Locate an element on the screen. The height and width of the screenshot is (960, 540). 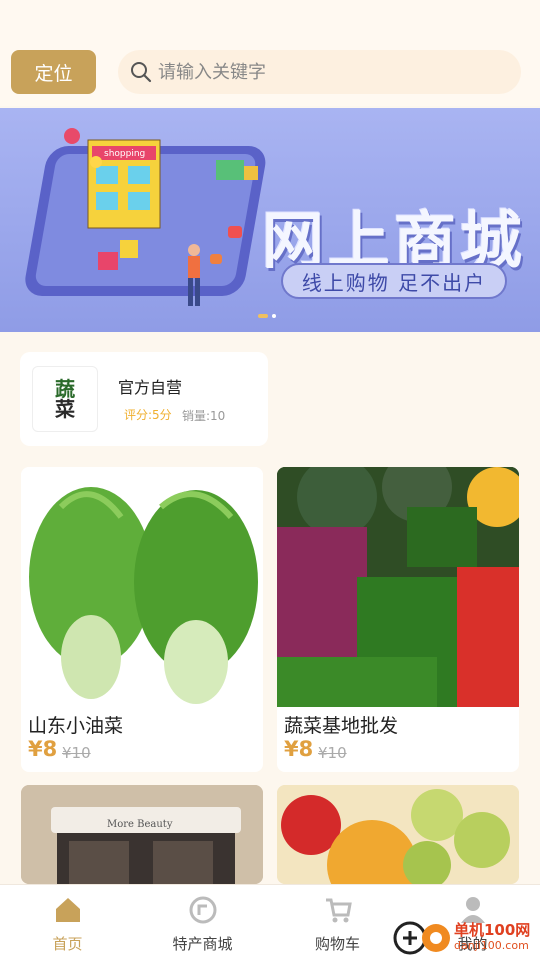
shop-score: 评分:5分 is located at coordinates (148, 415).